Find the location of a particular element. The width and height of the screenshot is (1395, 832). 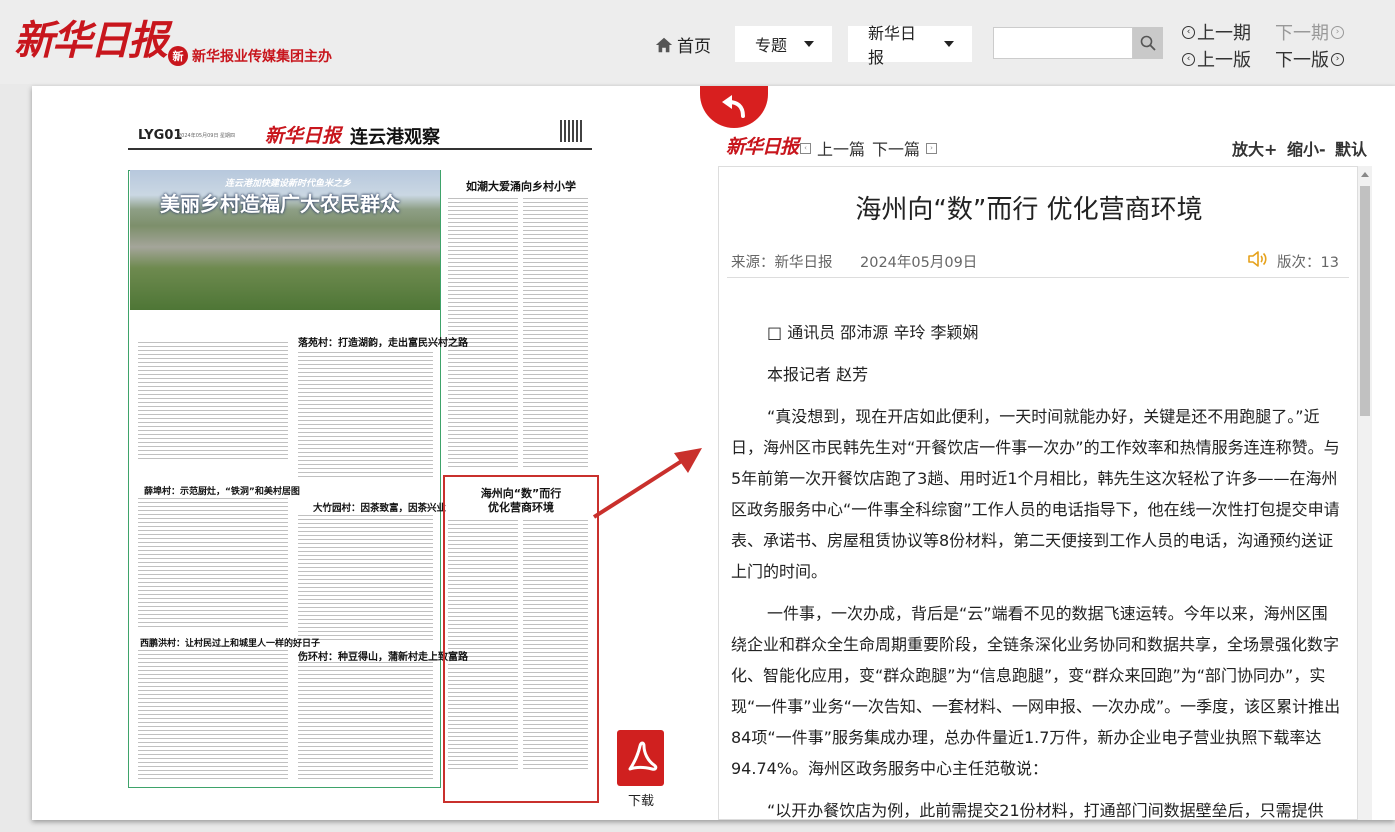

sub-headline: 落苑村：打造湖韵，走出富民兴村之路 is located at coordinates (383, 343).